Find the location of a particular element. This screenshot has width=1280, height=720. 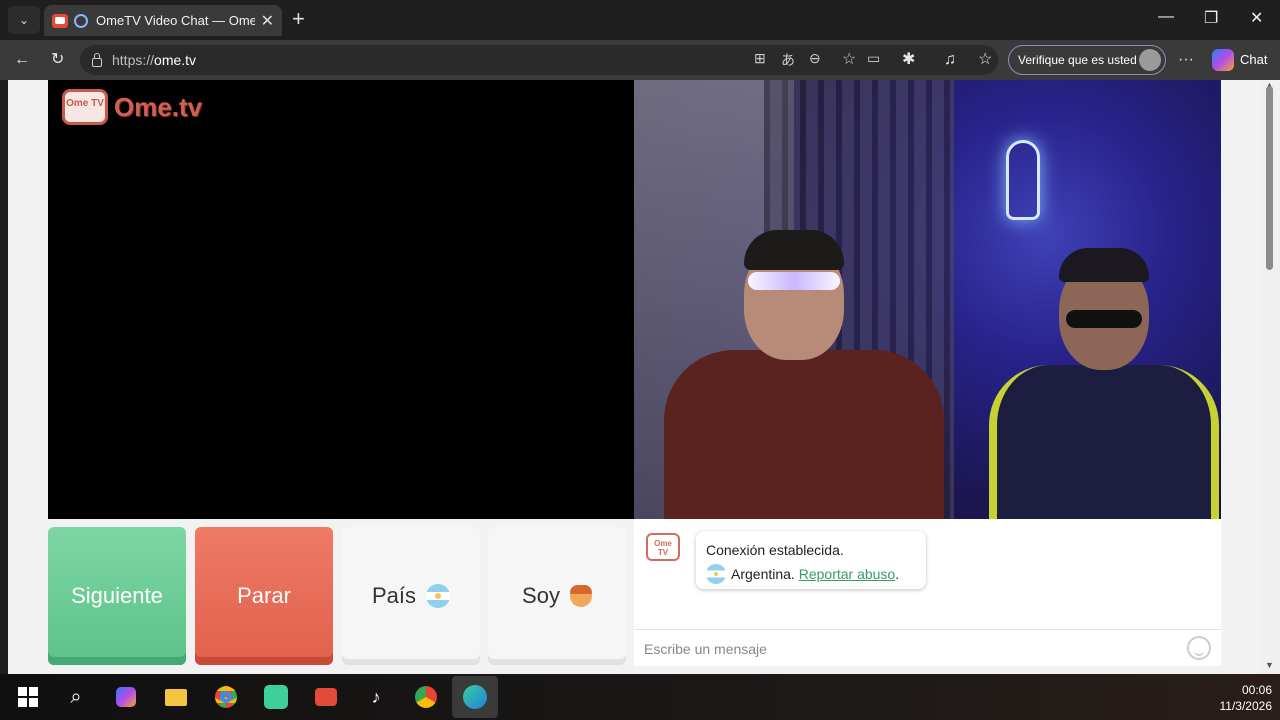

stop-button: Parar is located at coordinates (264, 596).